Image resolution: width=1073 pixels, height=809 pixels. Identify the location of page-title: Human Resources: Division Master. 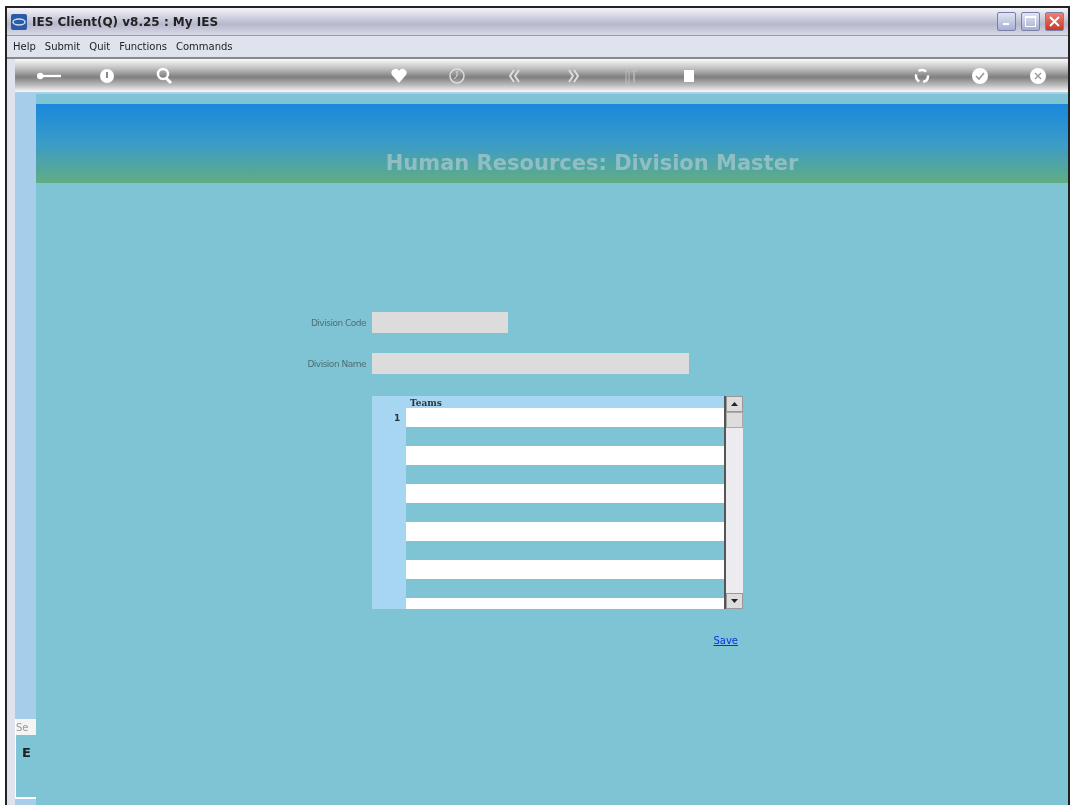
(592, 163).